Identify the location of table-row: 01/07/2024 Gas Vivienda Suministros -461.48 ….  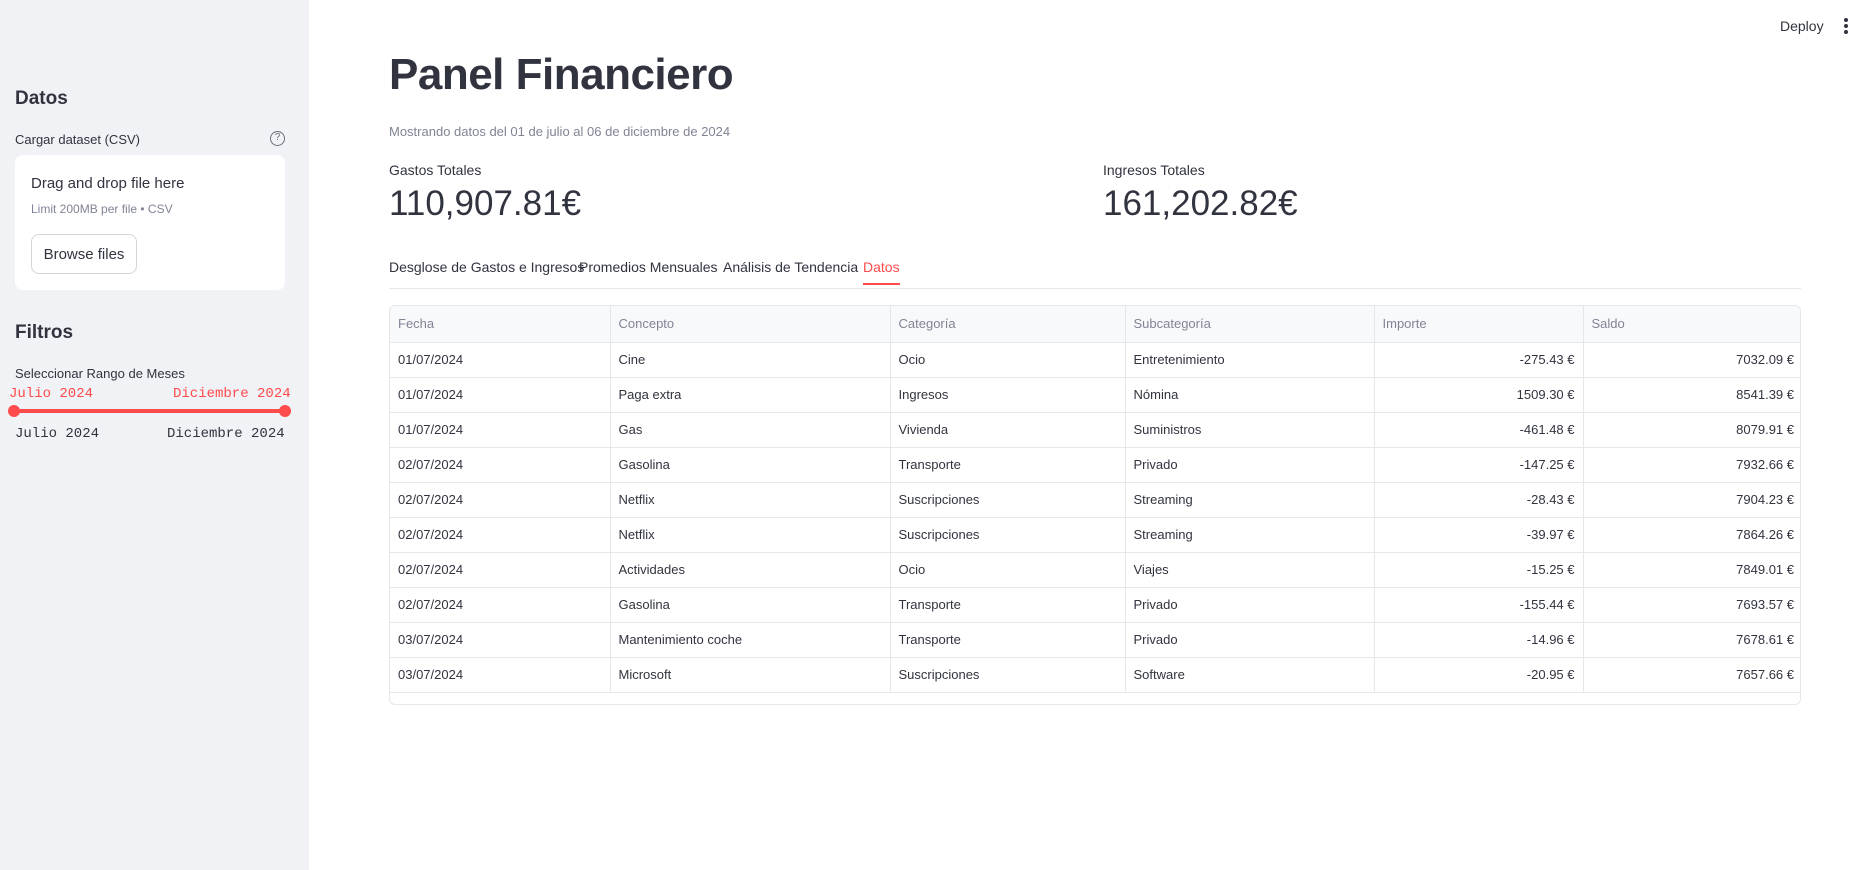
(1095, 430).